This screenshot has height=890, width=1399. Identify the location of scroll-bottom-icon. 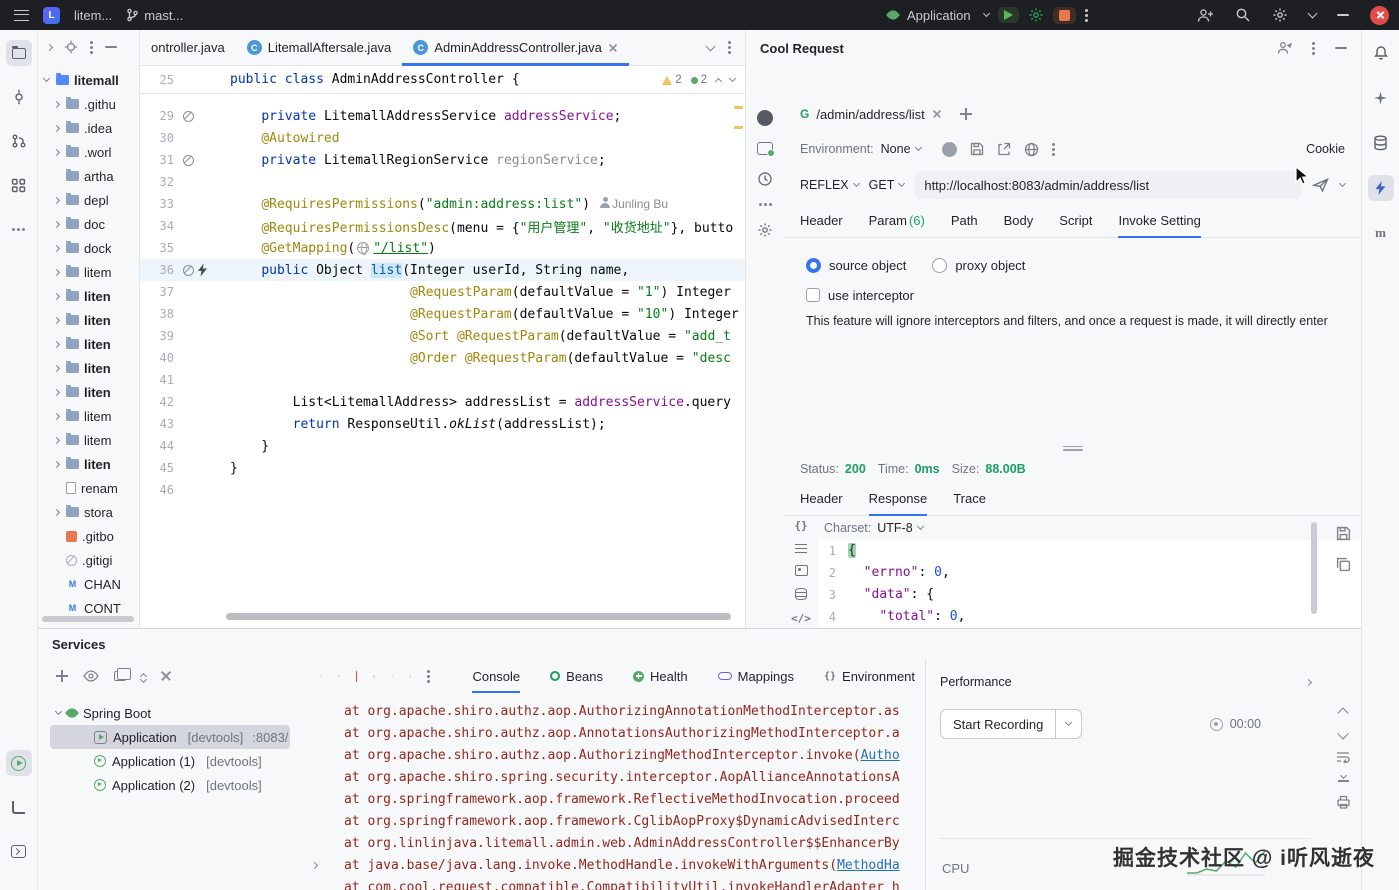
(1343, 734).